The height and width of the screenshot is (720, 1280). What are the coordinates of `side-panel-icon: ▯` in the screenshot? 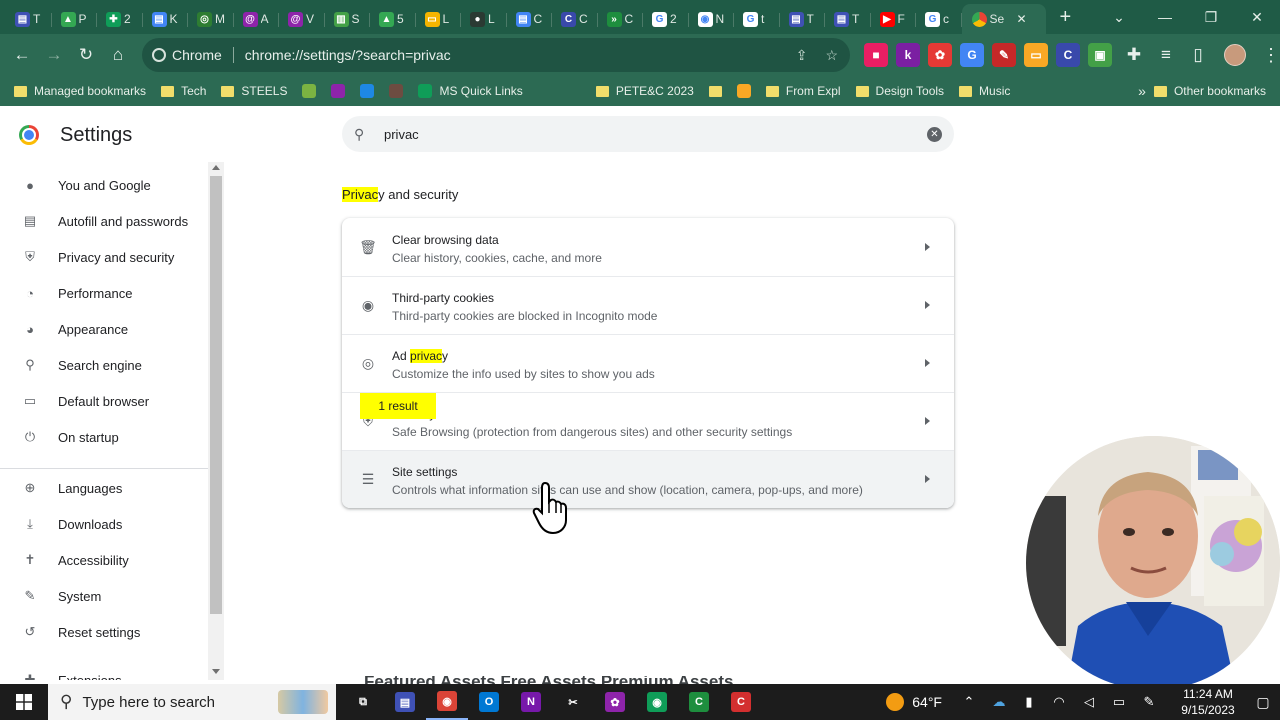 It's located at (1198, 55).